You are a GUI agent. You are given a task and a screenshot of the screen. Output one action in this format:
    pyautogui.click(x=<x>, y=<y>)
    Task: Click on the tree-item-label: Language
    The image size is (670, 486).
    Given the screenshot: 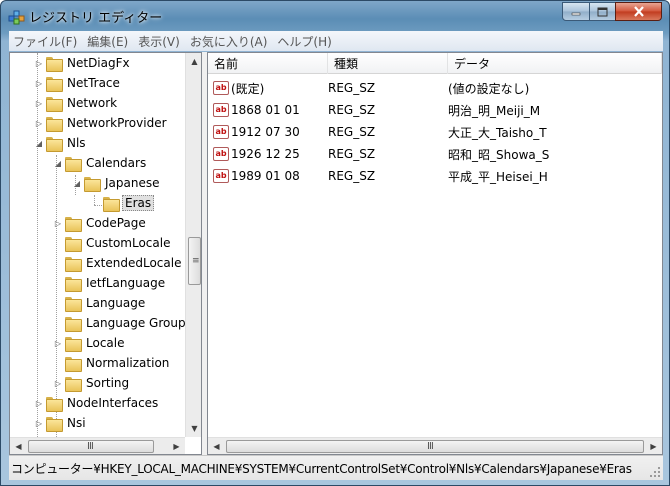 What is the action you would take?
    pyautogui.click(x=116, y=303)
    